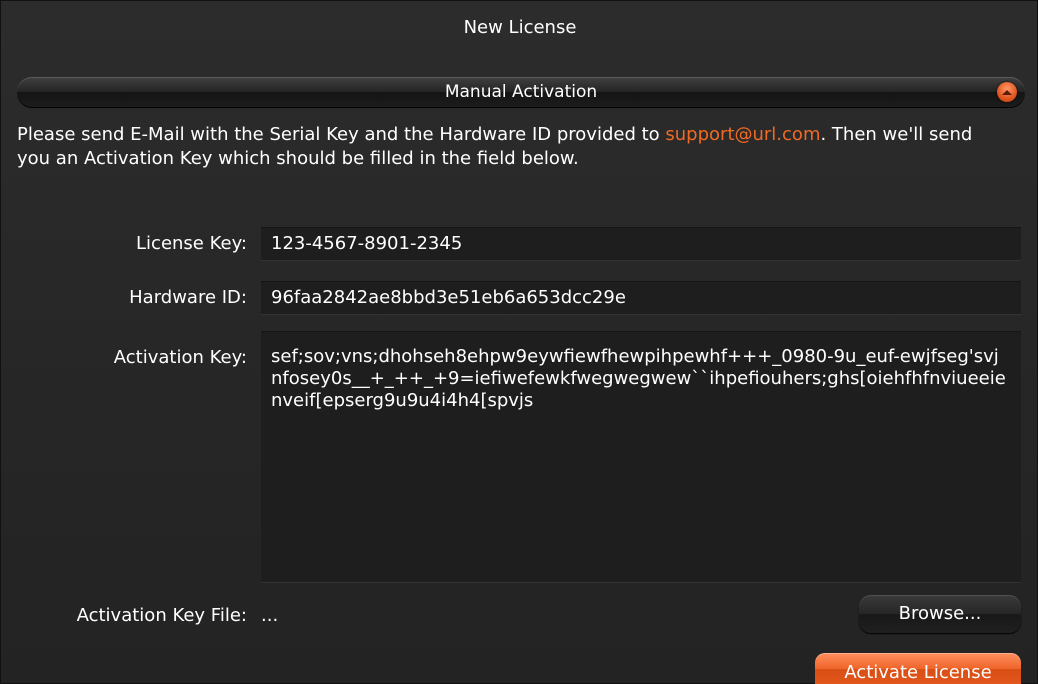 The image size is (1038, 684). What do you see at coordinates (188, 297) in the screenshot?
I see `hardware-id-label: Hardware ID:` at bounding box center [188, 297].